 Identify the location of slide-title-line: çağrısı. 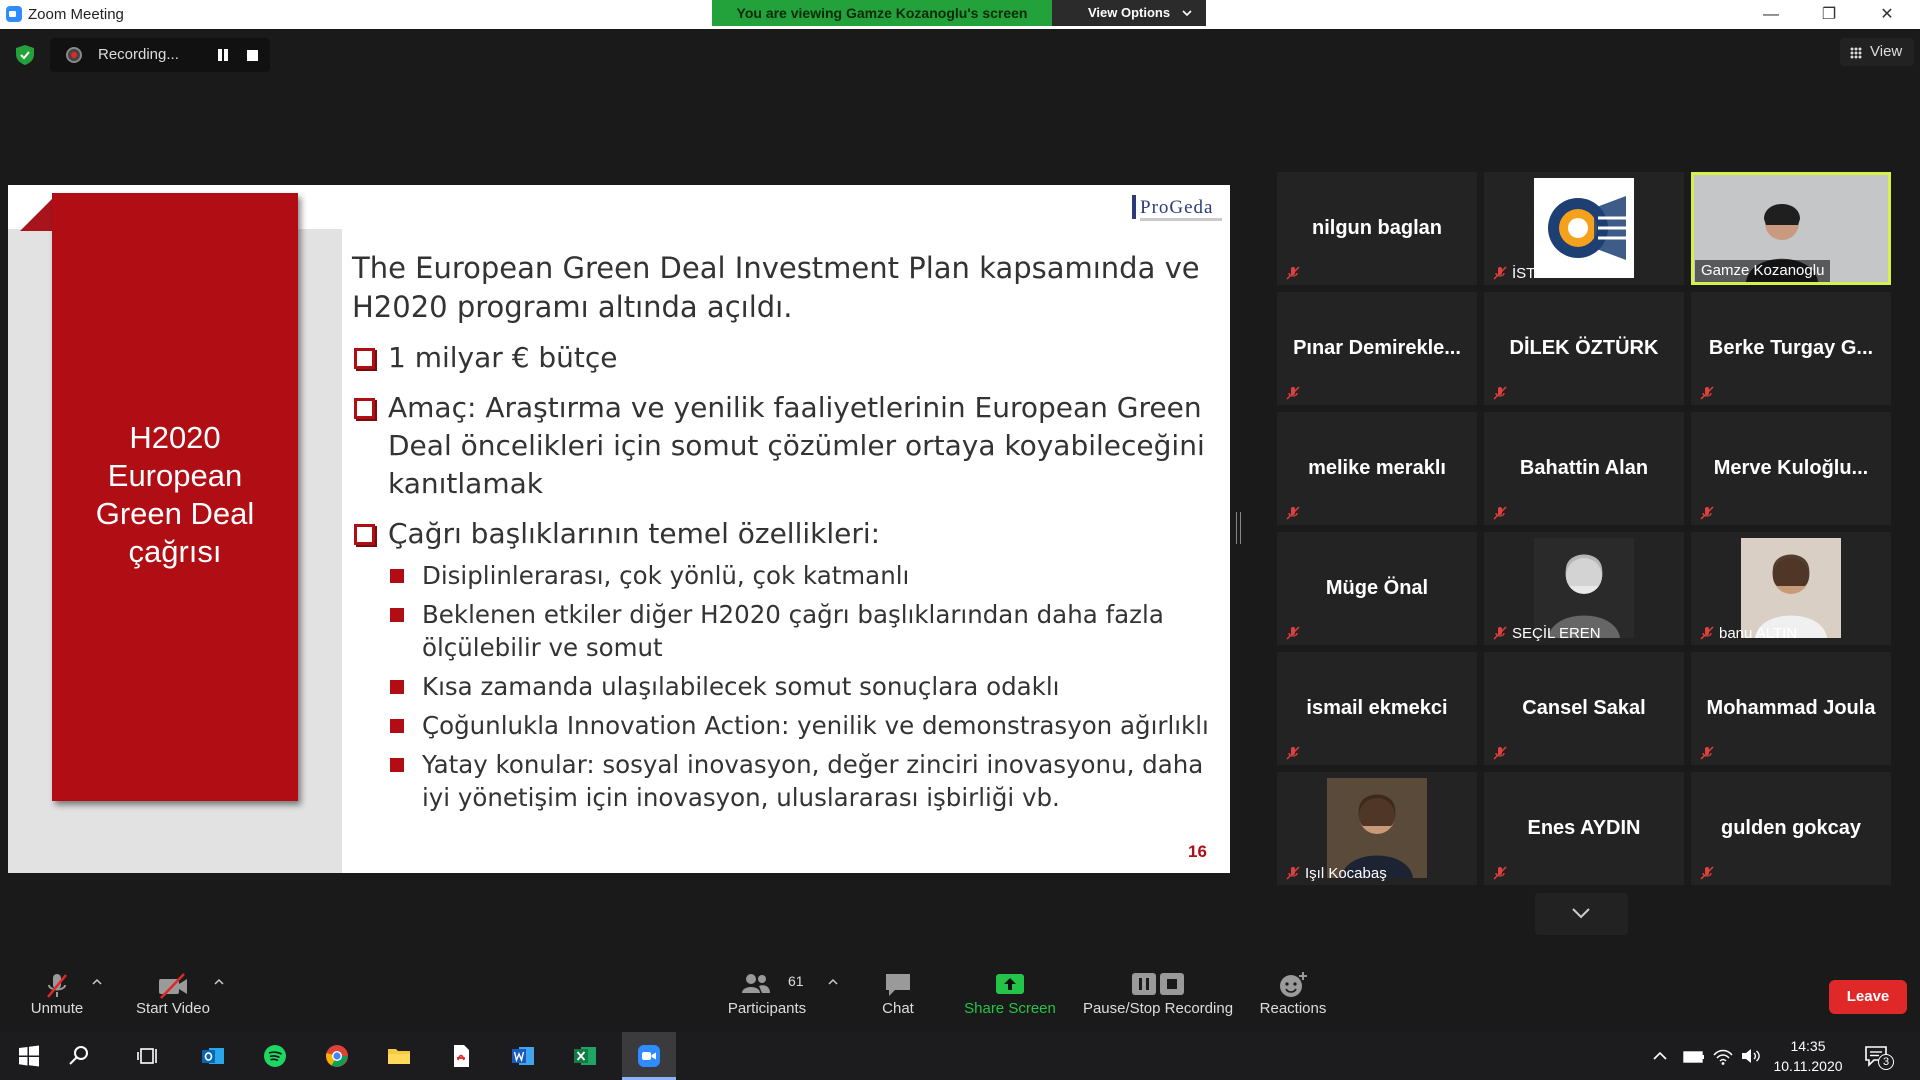
(175, 551).